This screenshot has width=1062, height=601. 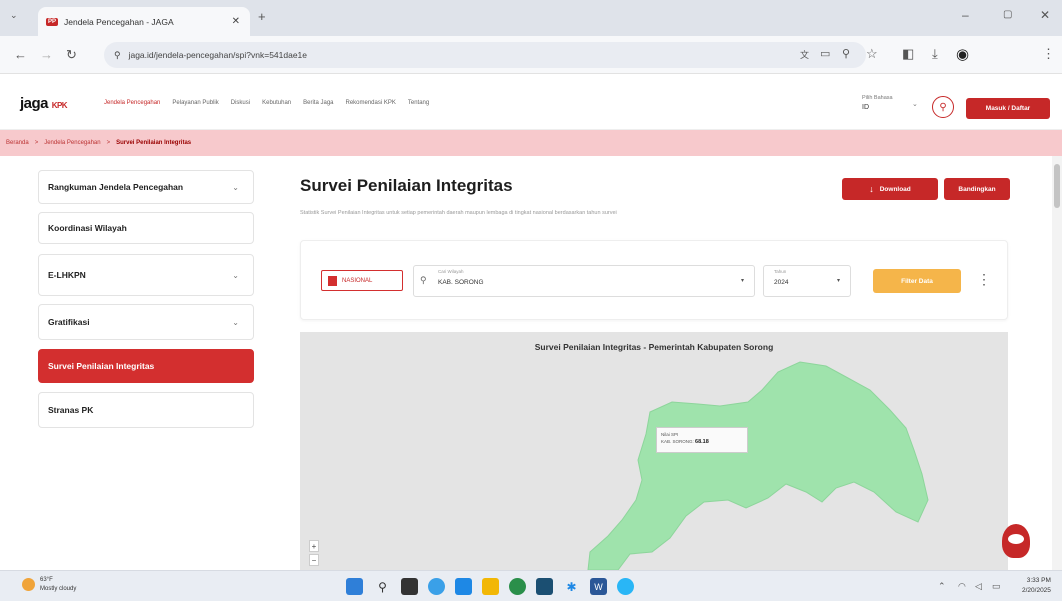 What do you see at coordinates (942, 586) in the screenshot?
I see `tray-chevron-icon: ⌃` at bounding box center [942, 586].